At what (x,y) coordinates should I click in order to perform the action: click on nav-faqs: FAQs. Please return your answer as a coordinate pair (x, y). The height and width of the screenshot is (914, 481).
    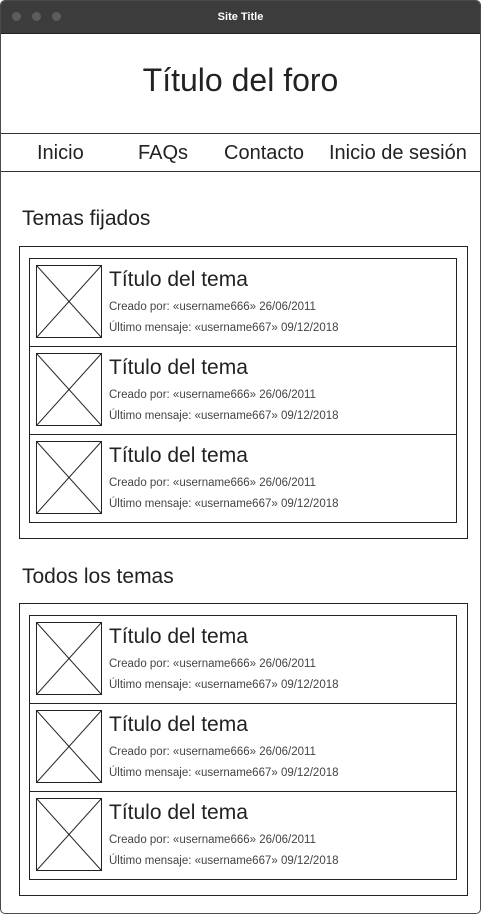
    Looking at the image, I should click on (163, 153).